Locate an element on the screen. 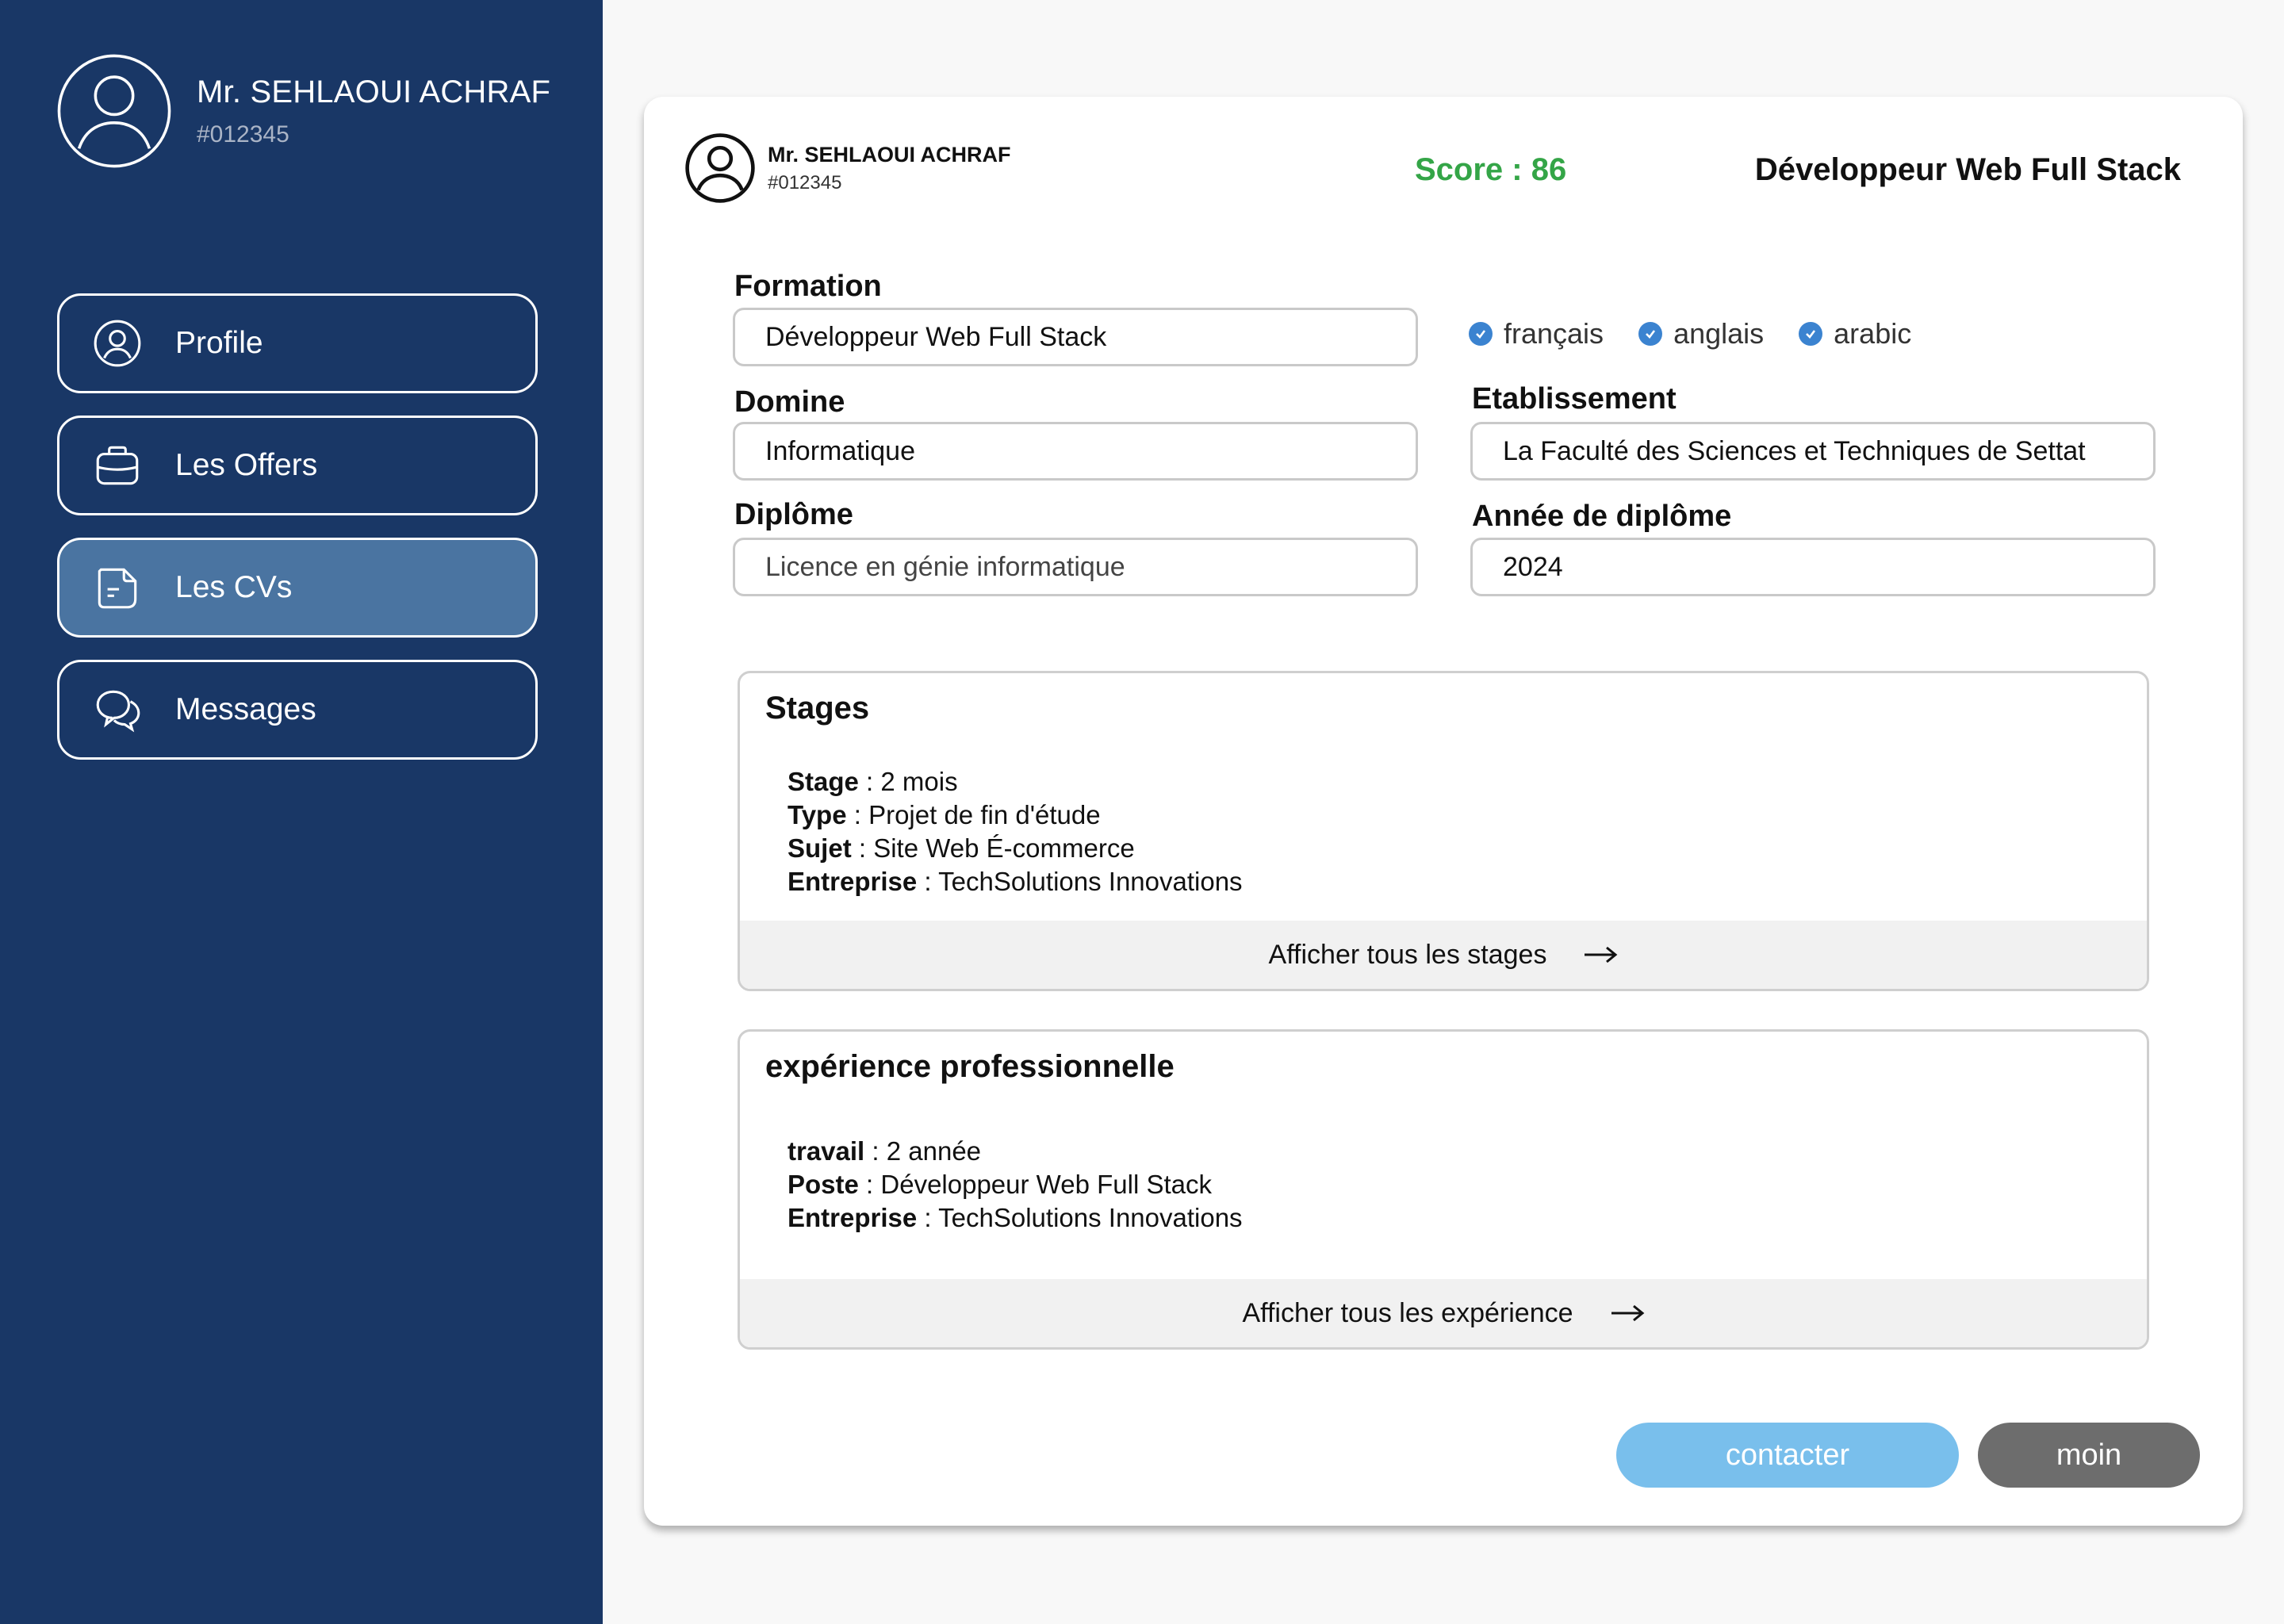 This screenshot has height=1624, width=2284. sidebar-user-name: Mr. SEHLAOUI ACHRAF is located at coordinates (374, 91).